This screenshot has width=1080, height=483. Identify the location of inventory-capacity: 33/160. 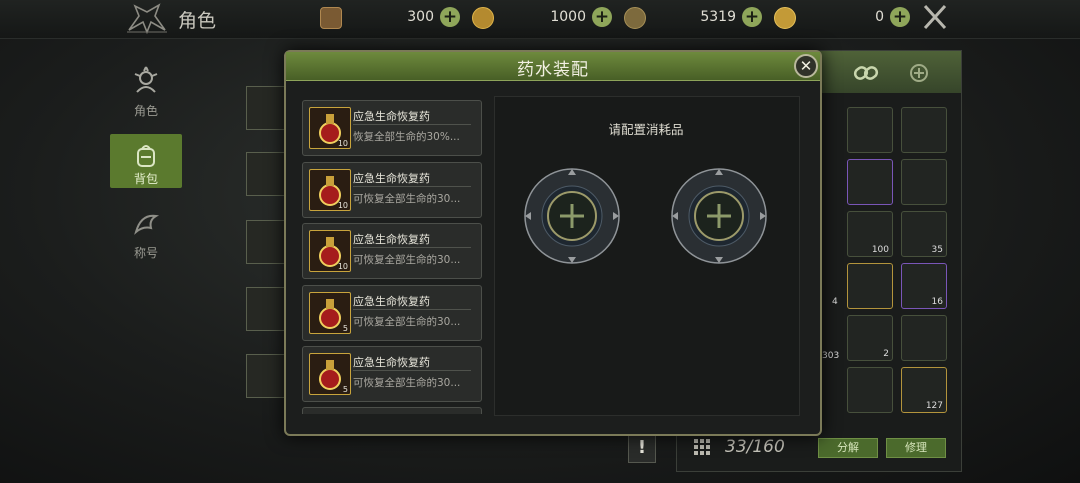
(755, 447).